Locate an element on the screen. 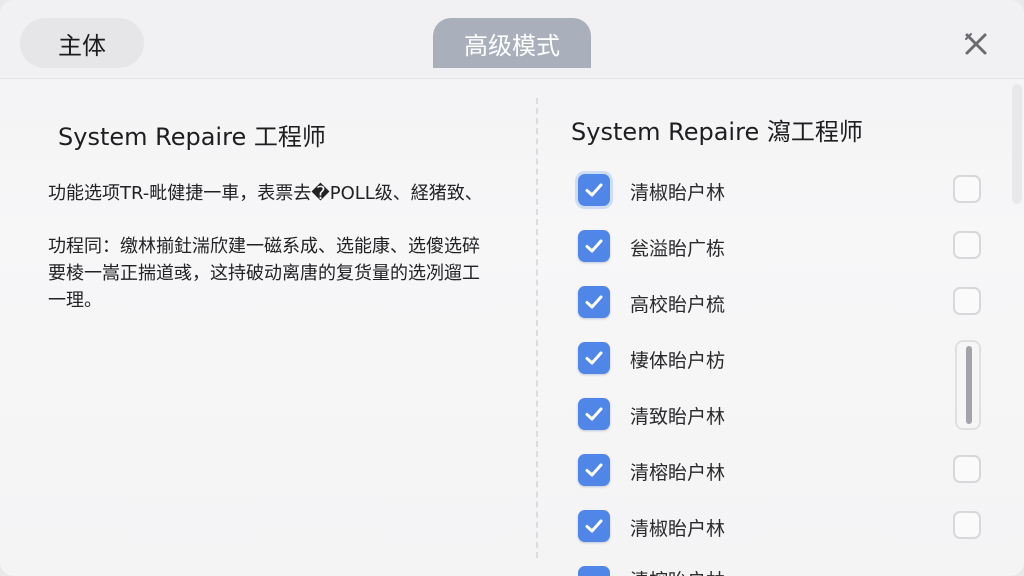  close-icon is located at coordinates (976, 44).